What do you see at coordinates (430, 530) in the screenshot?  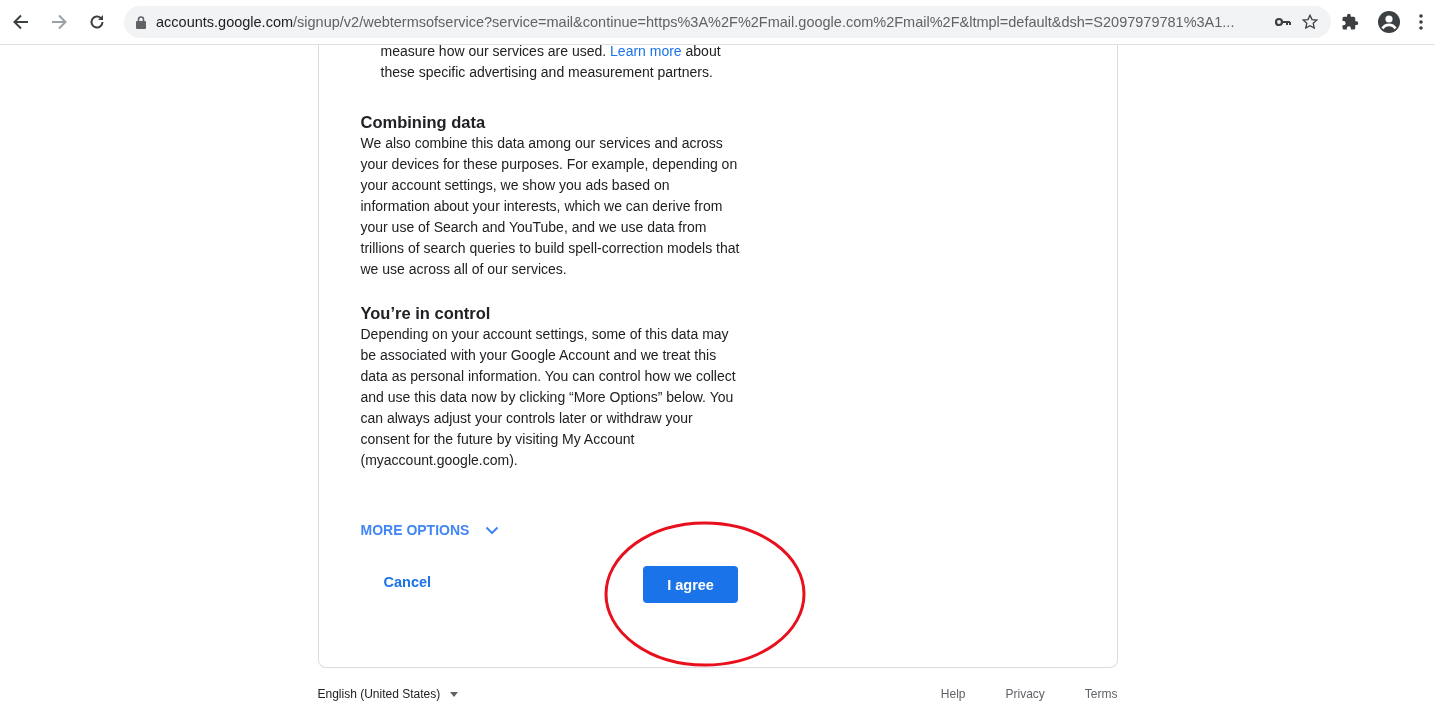 I see `more-options-button: MORE OPTIONS` at bounding box center [430, 530].